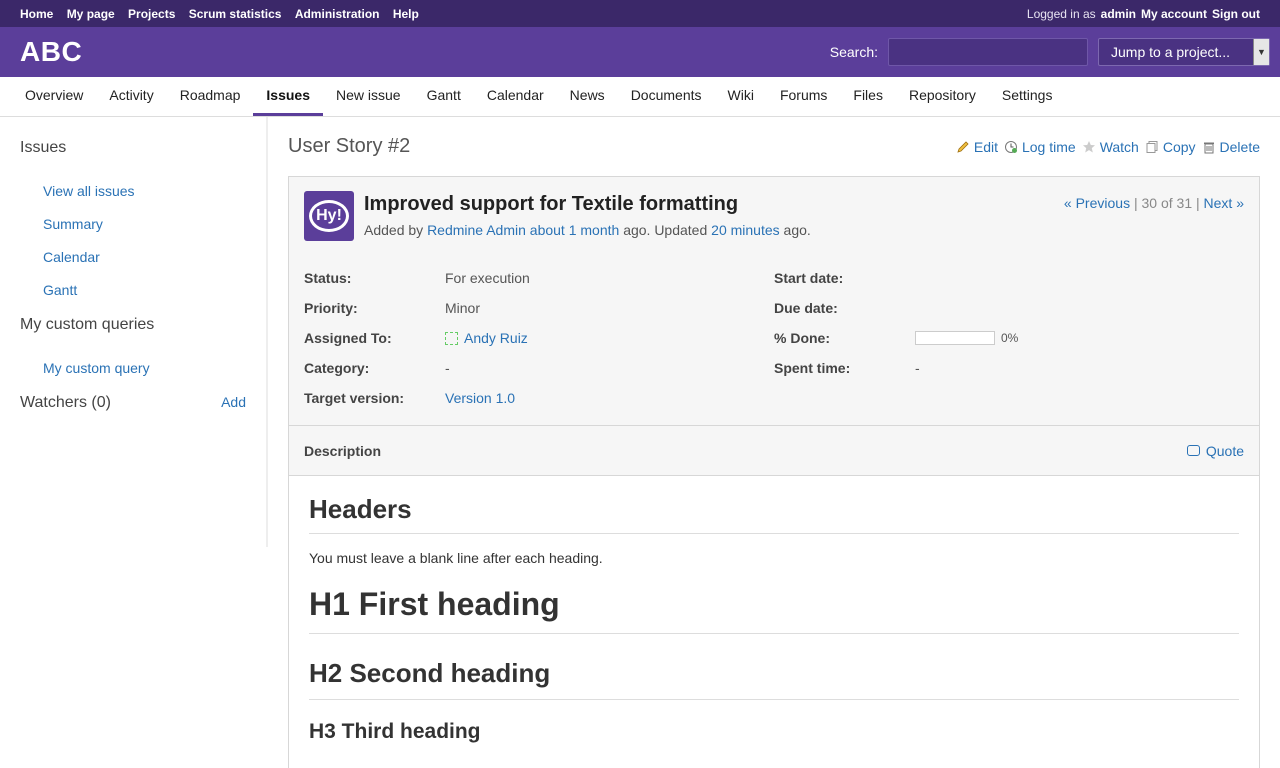  I want to click on quote-button: Quote, so click(1215, 450).